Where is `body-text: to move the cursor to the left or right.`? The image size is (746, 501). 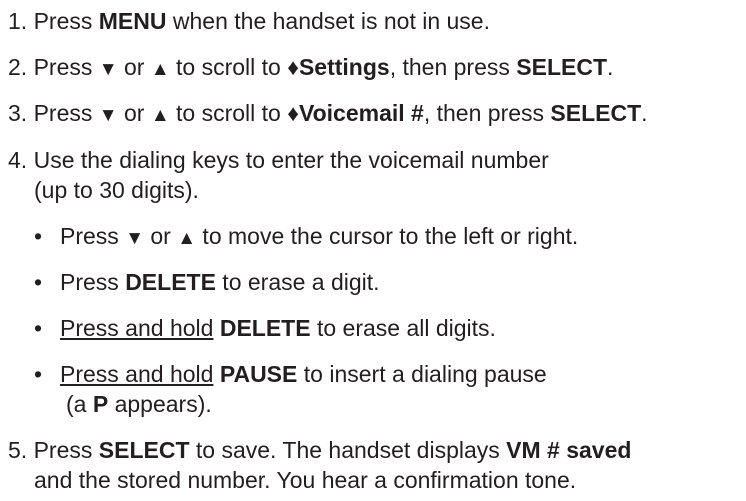 body-text: to move the cursor to the left or right. is located at coordinates (387, 236).